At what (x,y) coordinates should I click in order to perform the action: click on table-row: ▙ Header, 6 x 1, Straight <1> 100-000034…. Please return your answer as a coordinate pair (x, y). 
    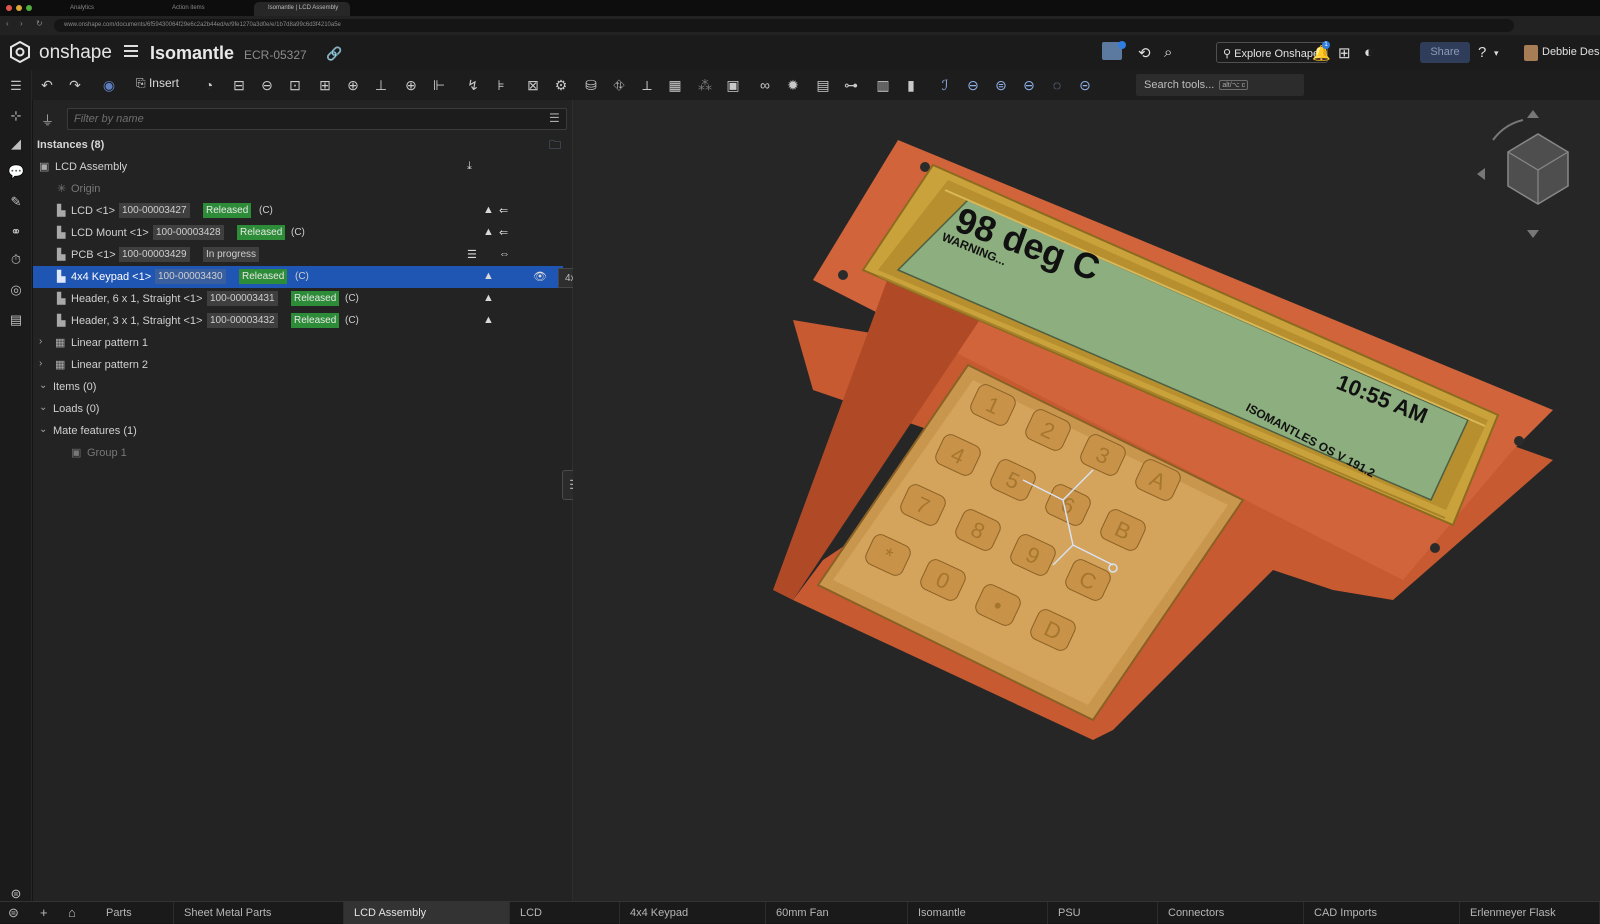
    Looking at the image, I should click on (298, 299).